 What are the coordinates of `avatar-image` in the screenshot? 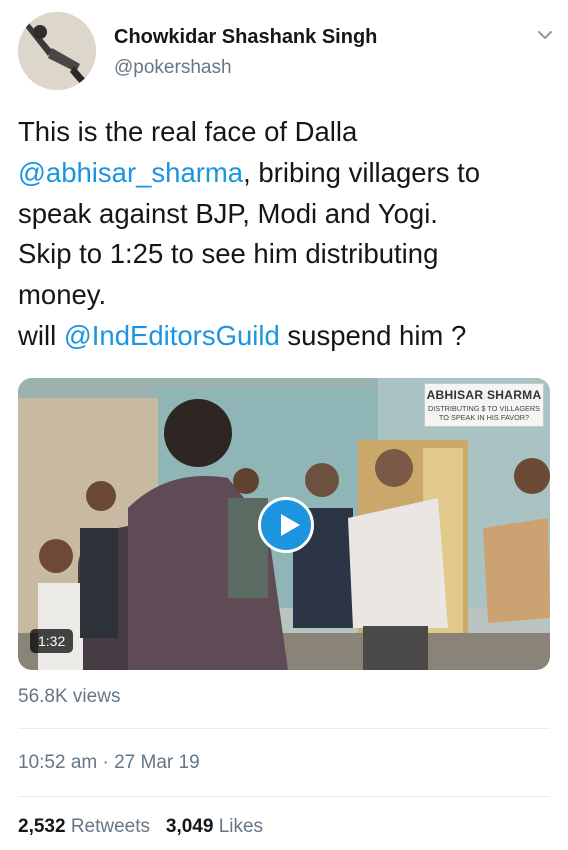 It's located at (57, 51).